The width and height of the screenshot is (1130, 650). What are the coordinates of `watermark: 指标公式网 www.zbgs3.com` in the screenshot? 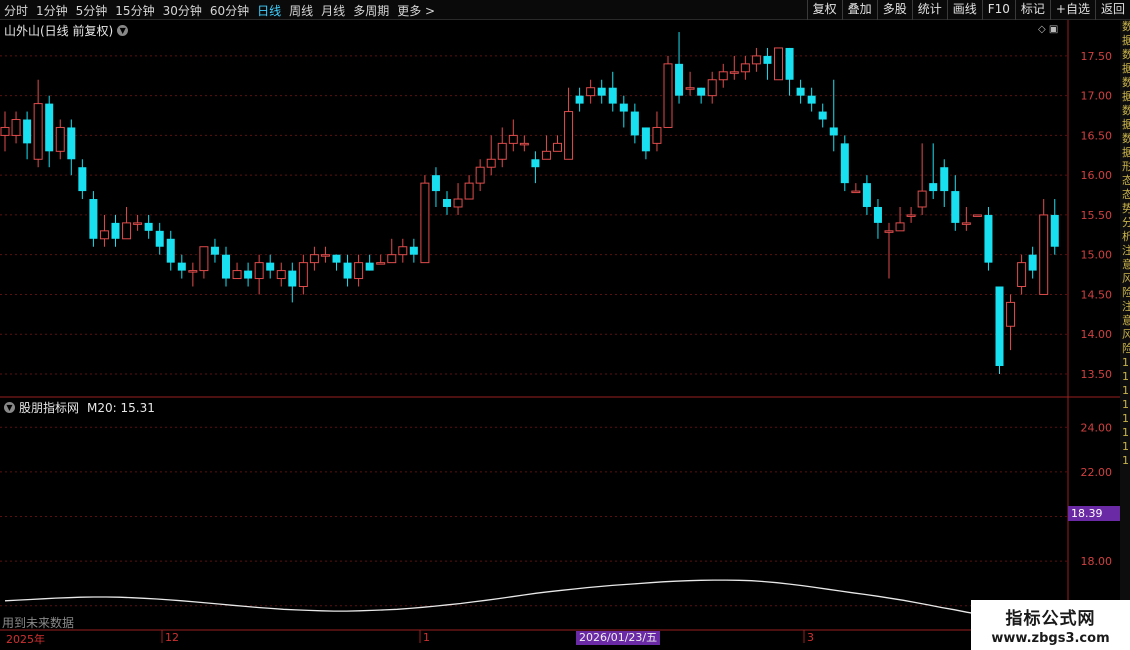 It's located at (1050, 625).